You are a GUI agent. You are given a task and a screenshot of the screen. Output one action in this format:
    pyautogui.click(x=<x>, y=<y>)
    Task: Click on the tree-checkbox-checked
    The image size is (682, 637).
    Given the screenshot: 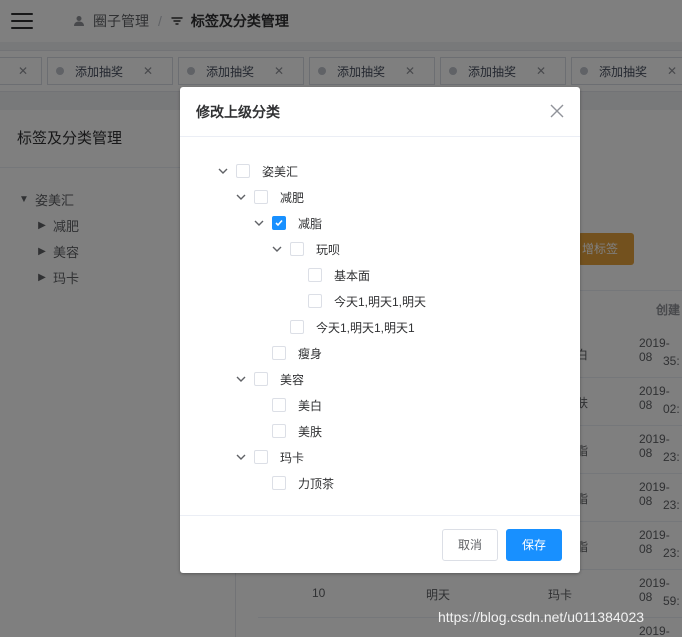 What is the action you would take?
    pyautogui.click(x=279, y=223)
    